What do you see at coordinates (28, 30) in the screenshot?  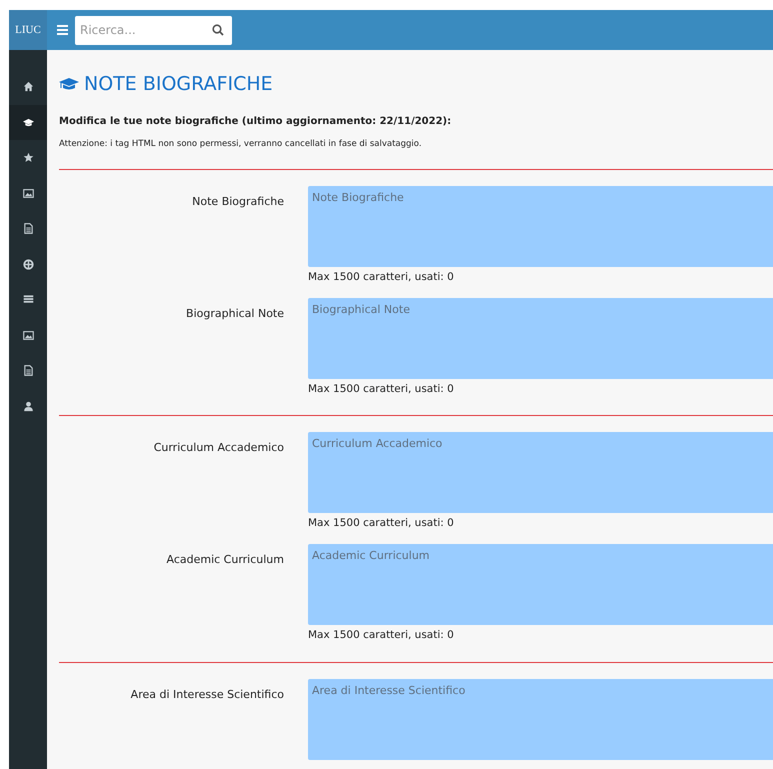 I see `logo: LIUC` at bounding box center [28, 30].